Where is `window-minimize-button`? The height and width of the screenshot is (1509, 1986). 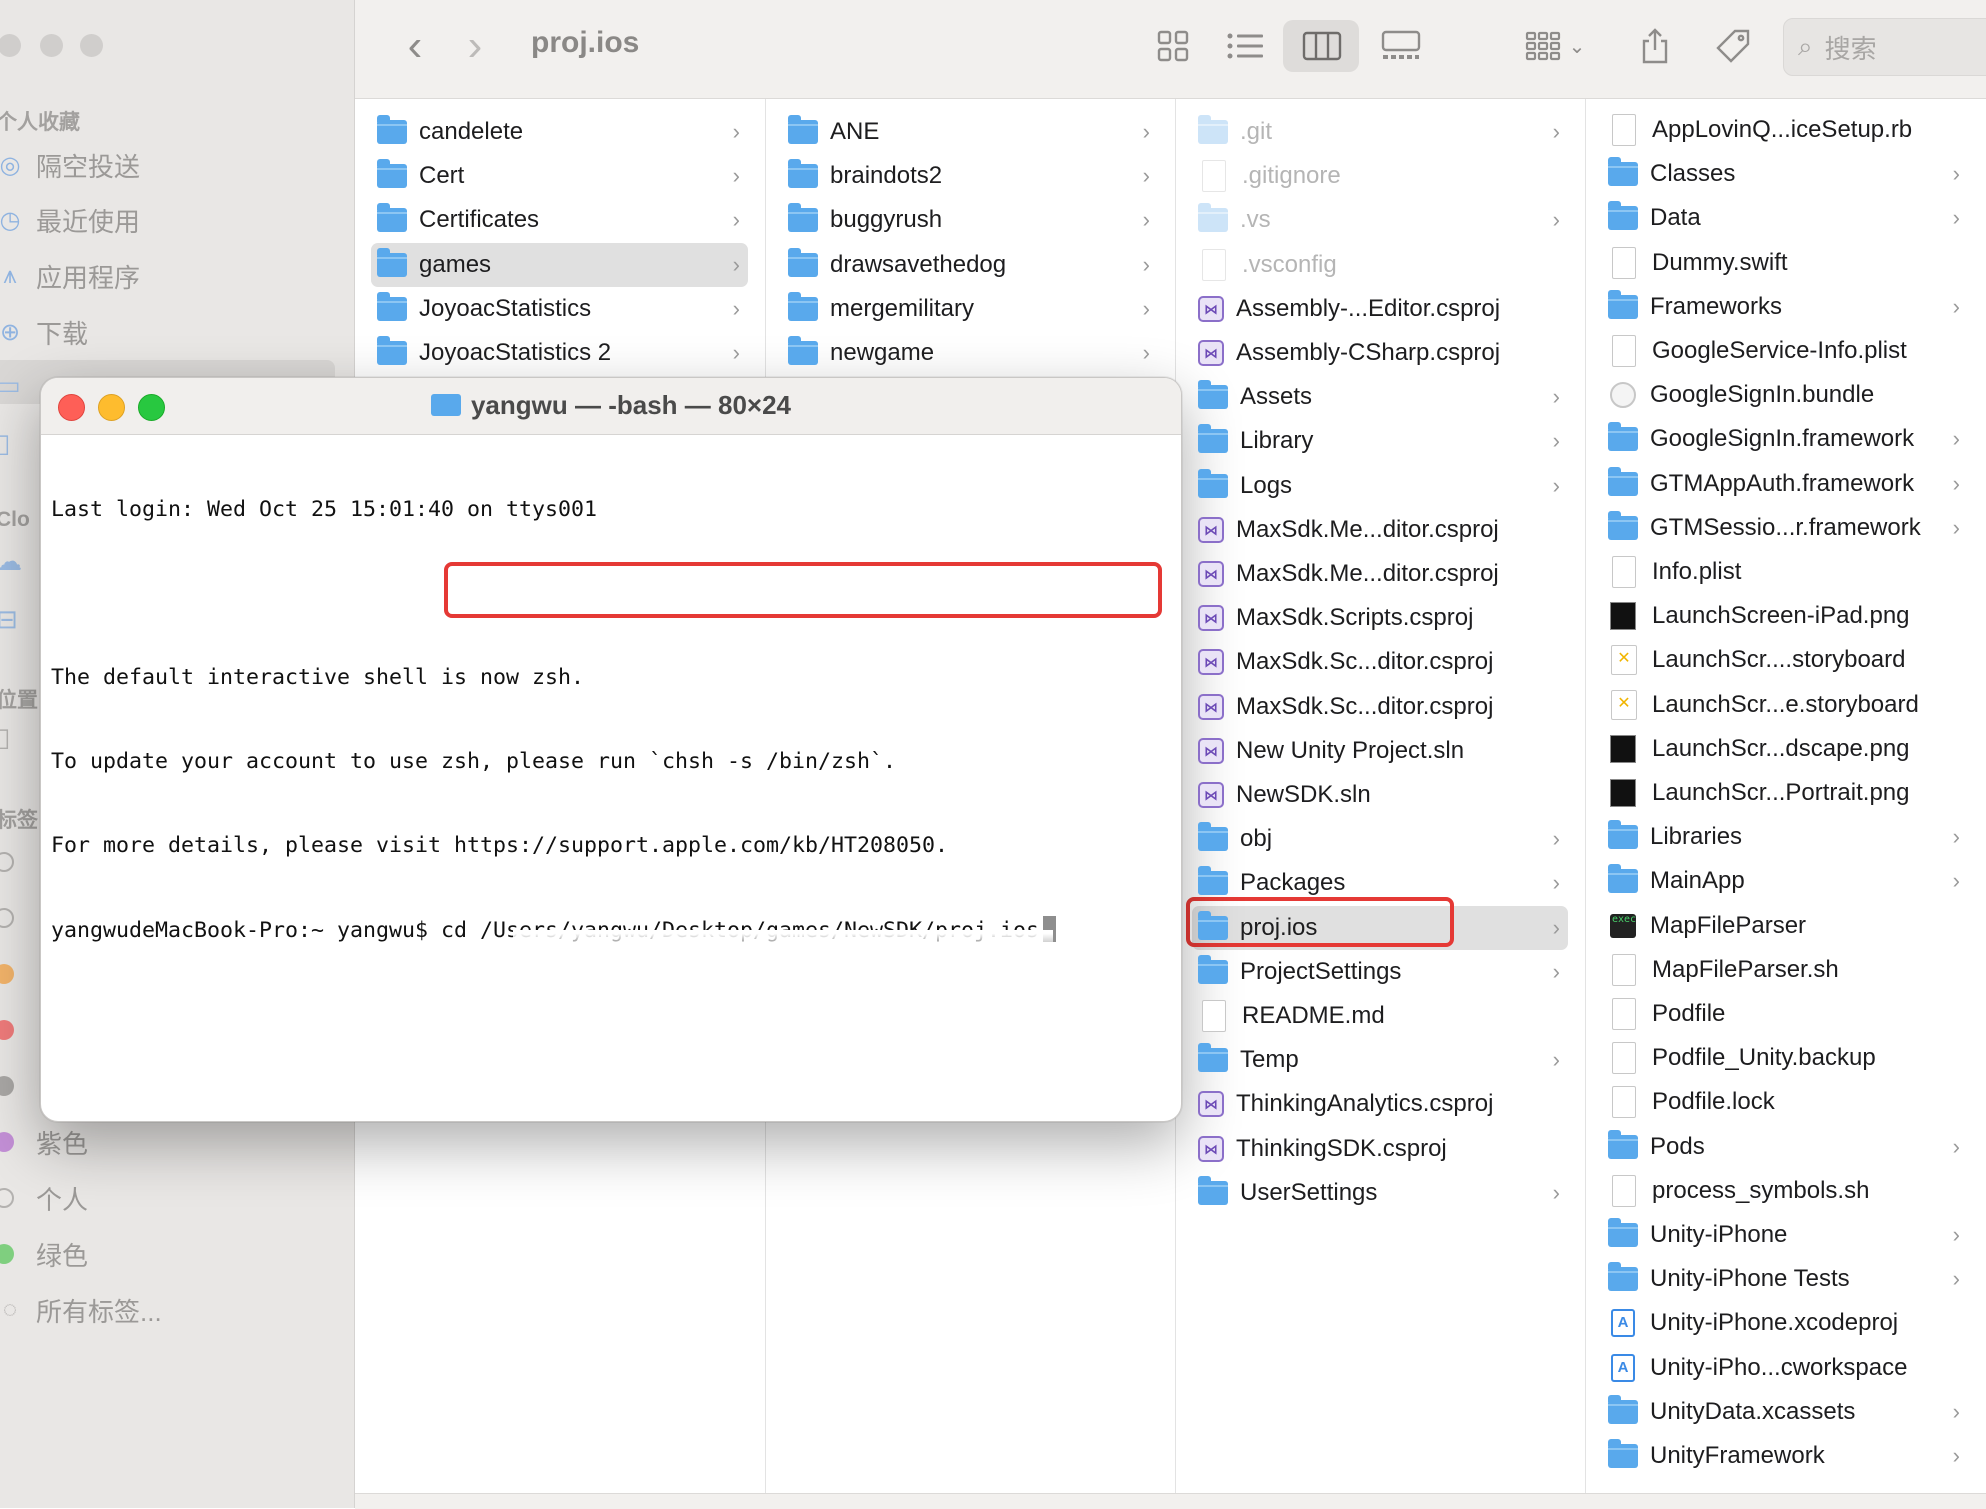
window-minimize-button is located at coordinates (51, 45).